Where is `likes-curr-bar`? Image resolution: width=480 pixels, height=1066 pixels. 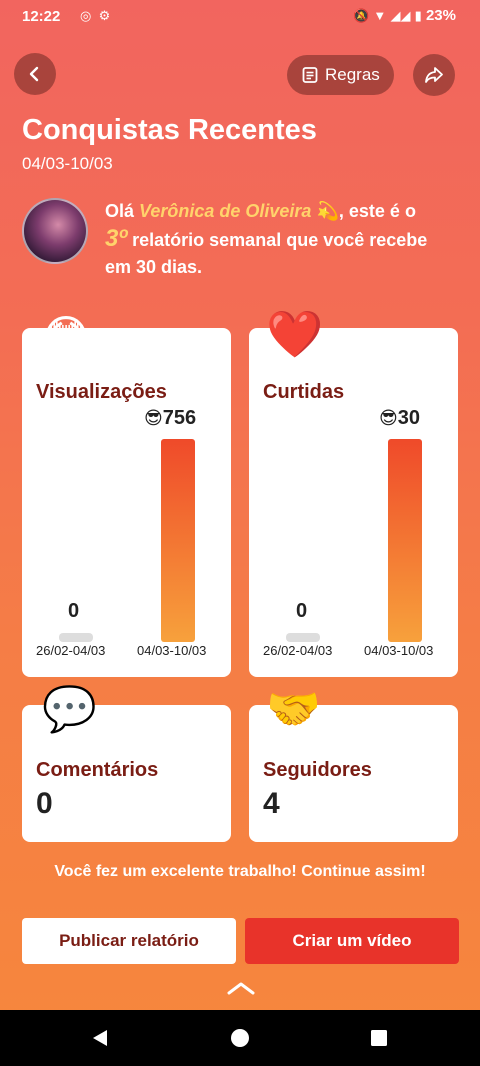 likes-curr-bar is located at coordinates (405, 540).